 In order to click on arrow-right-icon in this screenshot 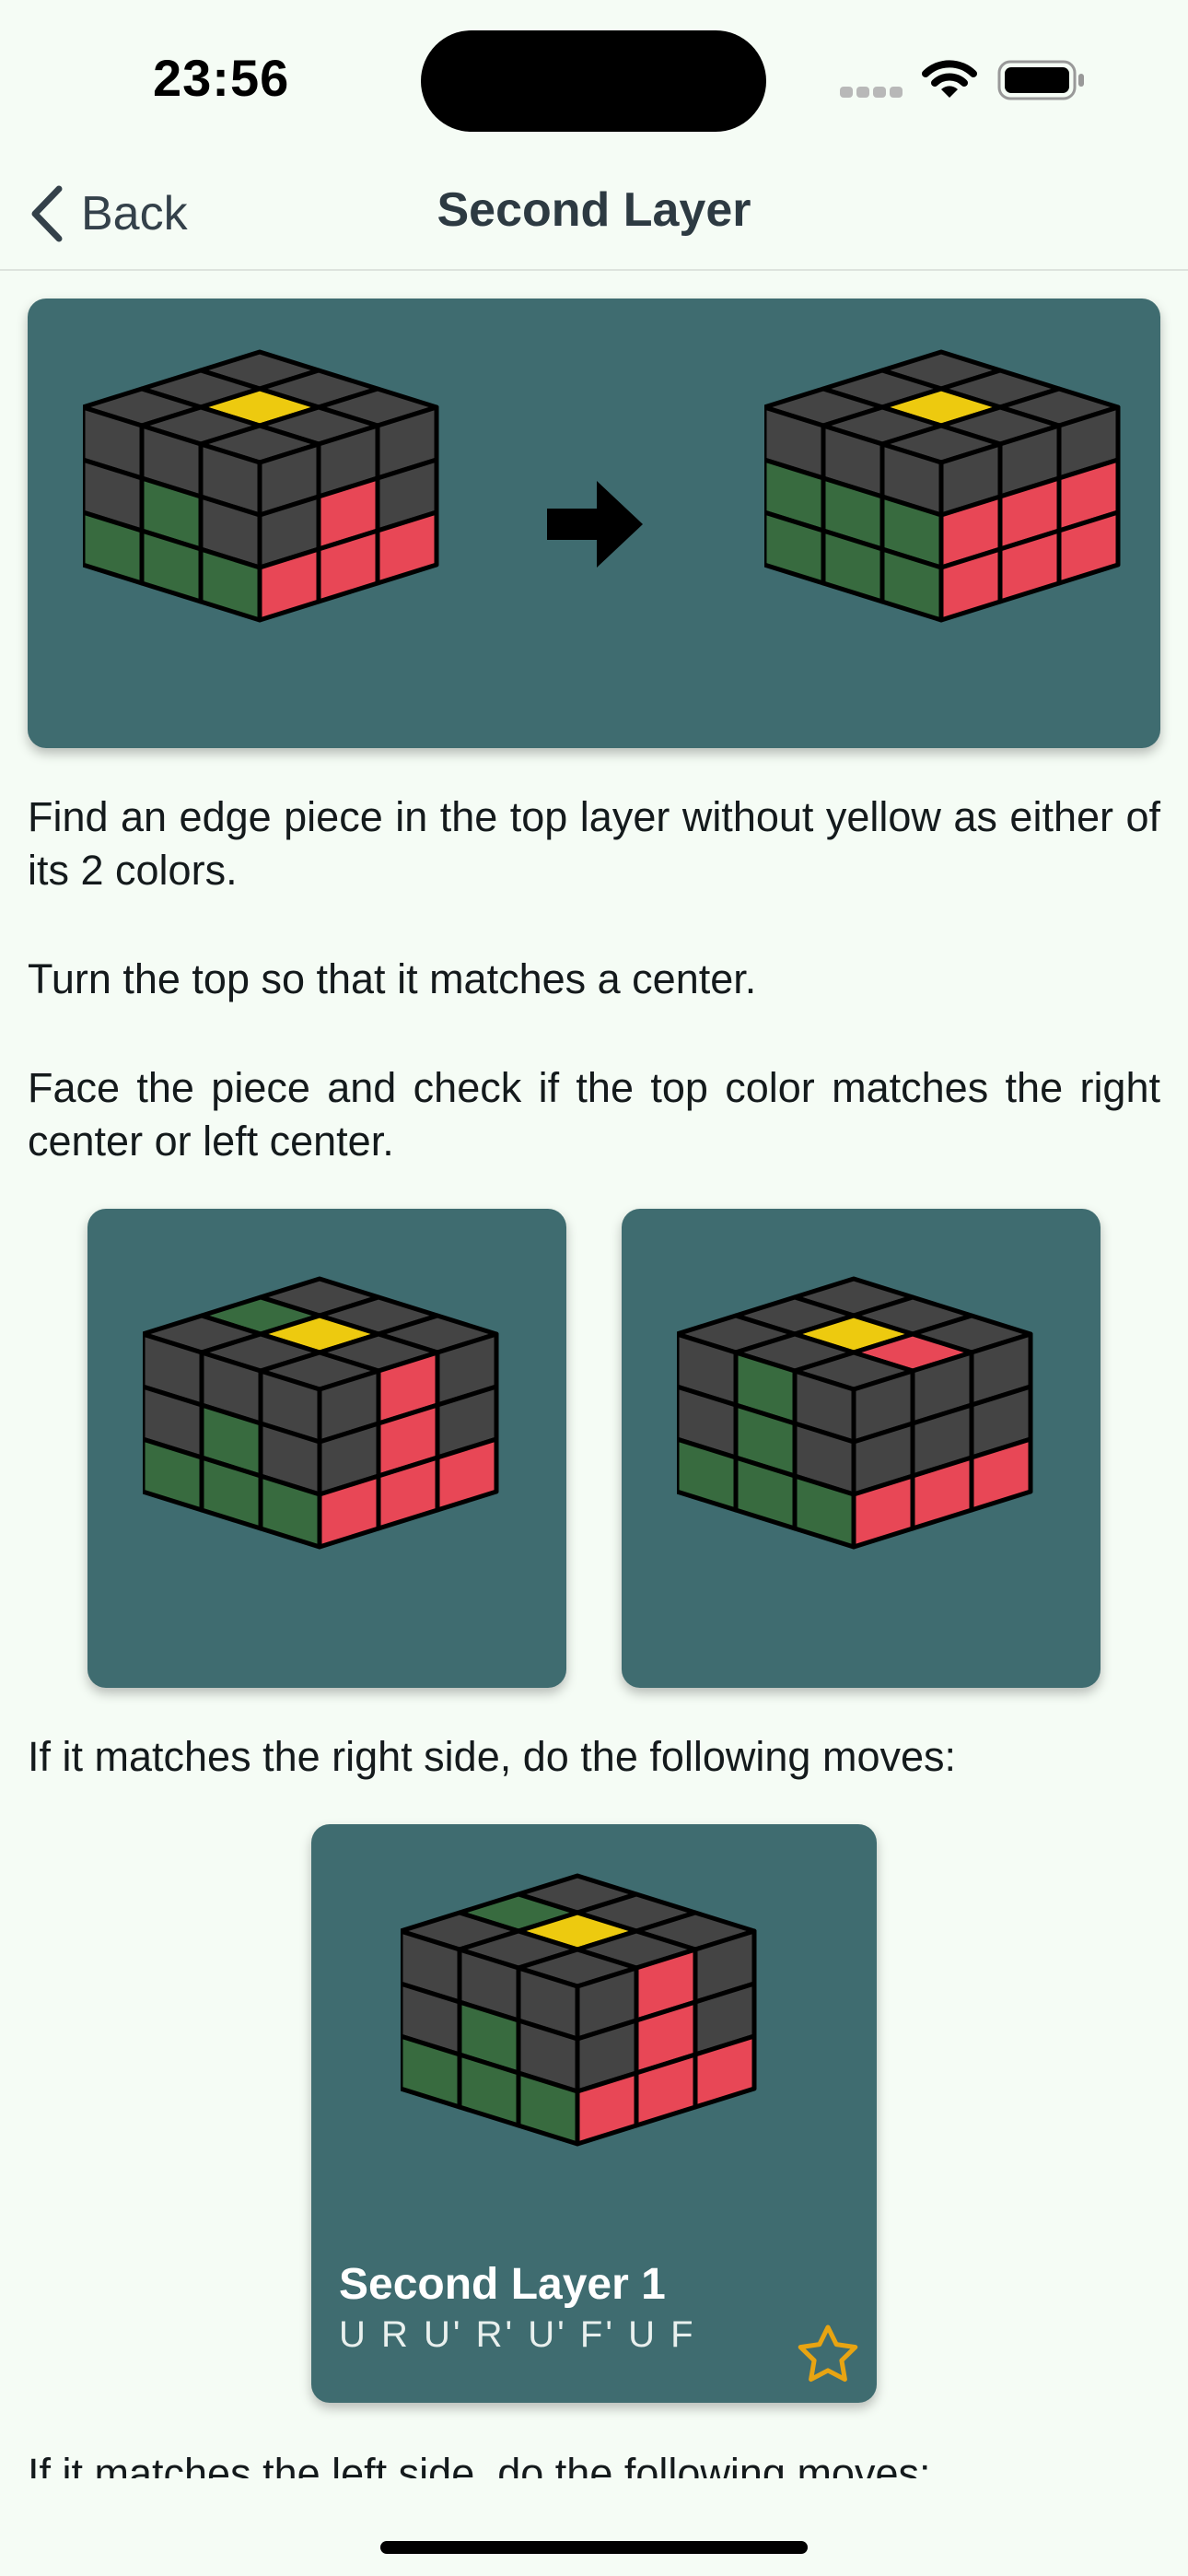, I will do `click(595, 524)`.